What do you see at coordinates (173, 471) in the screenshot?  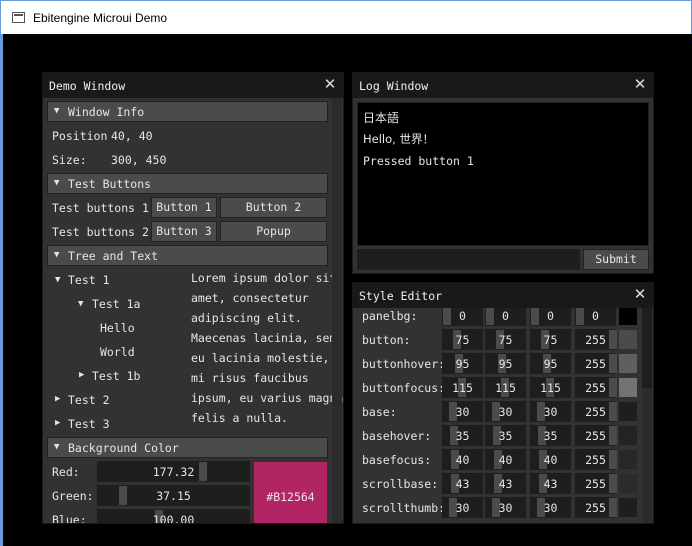 I see `red-slider: 177.32` at bounding box center [173, 471].